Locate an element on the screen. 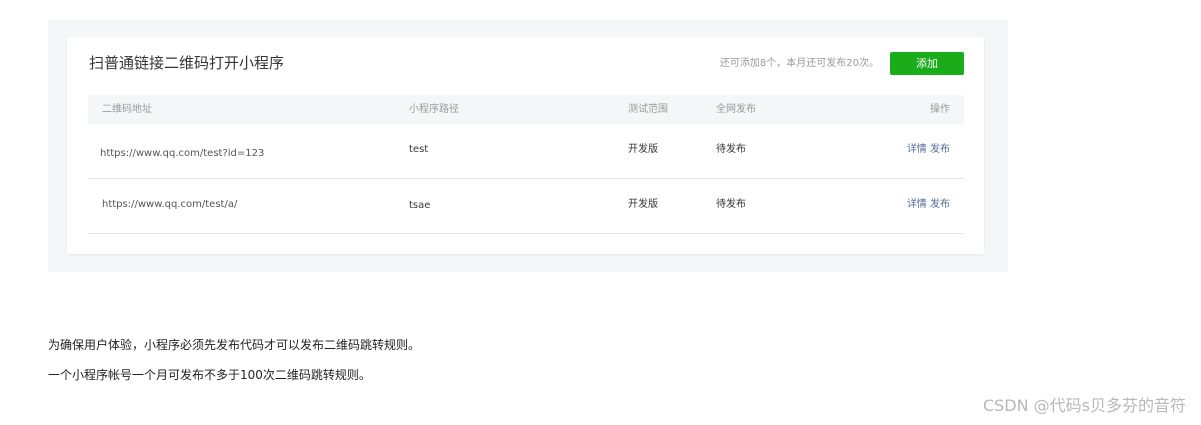 This screenshot has width=1201, height=425. header-release: 全网发布 is located at coordinates (736, 109).